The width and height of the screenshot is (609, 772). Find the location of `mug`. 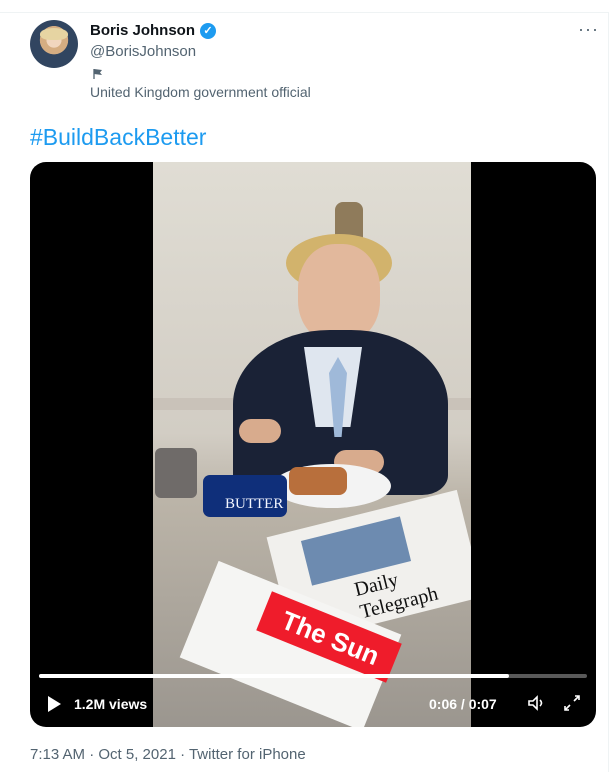

mug is located at coordinates (176, 473).